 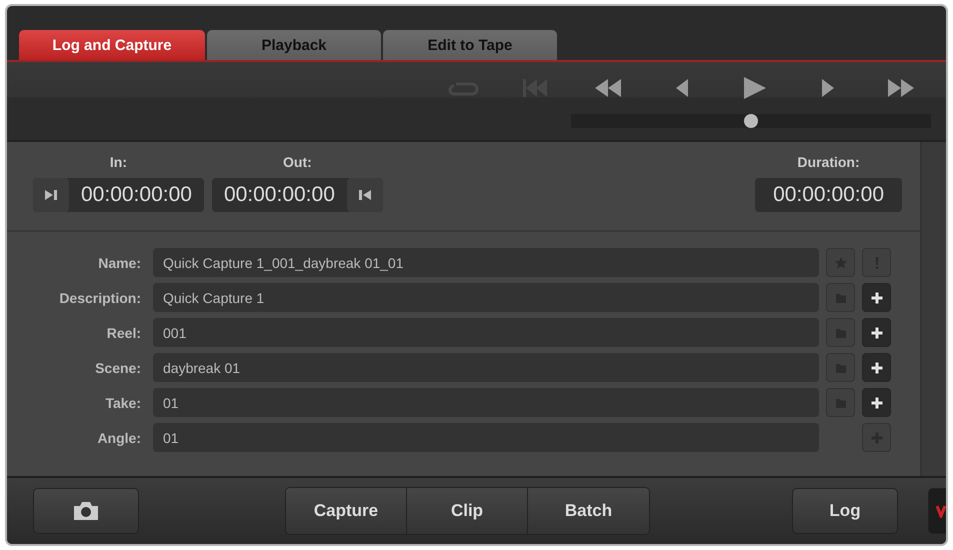 What do you see at coordinates (486, 297) in the screenshot?
I see `input-field: Quick Capture 1` at bounding box center [486, 297].